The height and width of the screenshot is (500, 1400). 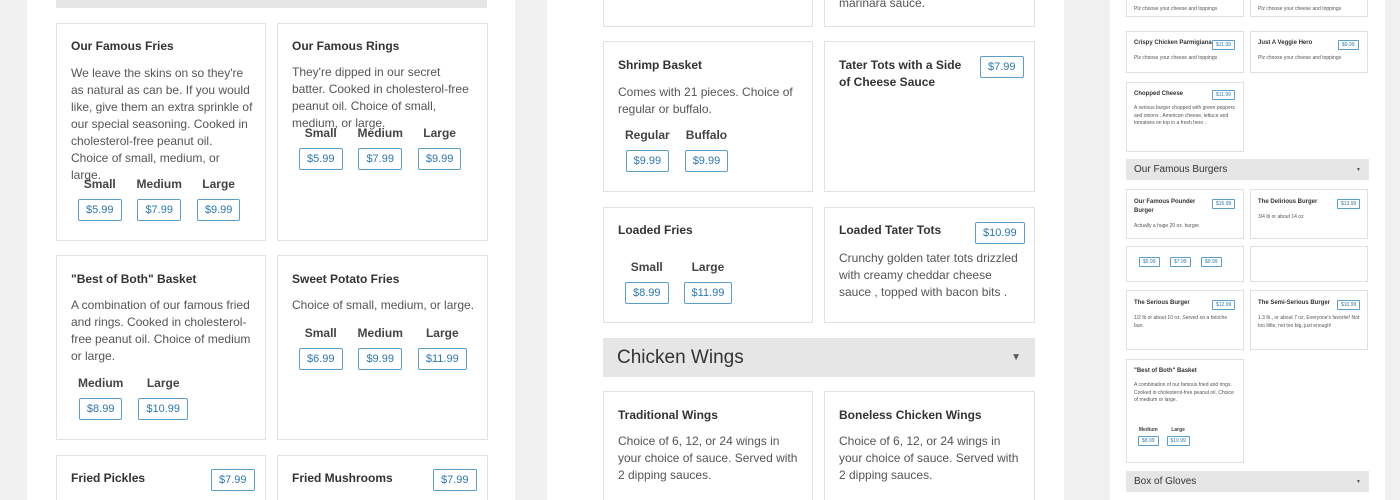 What do you see at coordinates (1309, 264) in the screenshot?
I see `menu-item-empty` at bounding box center [1309, 264].